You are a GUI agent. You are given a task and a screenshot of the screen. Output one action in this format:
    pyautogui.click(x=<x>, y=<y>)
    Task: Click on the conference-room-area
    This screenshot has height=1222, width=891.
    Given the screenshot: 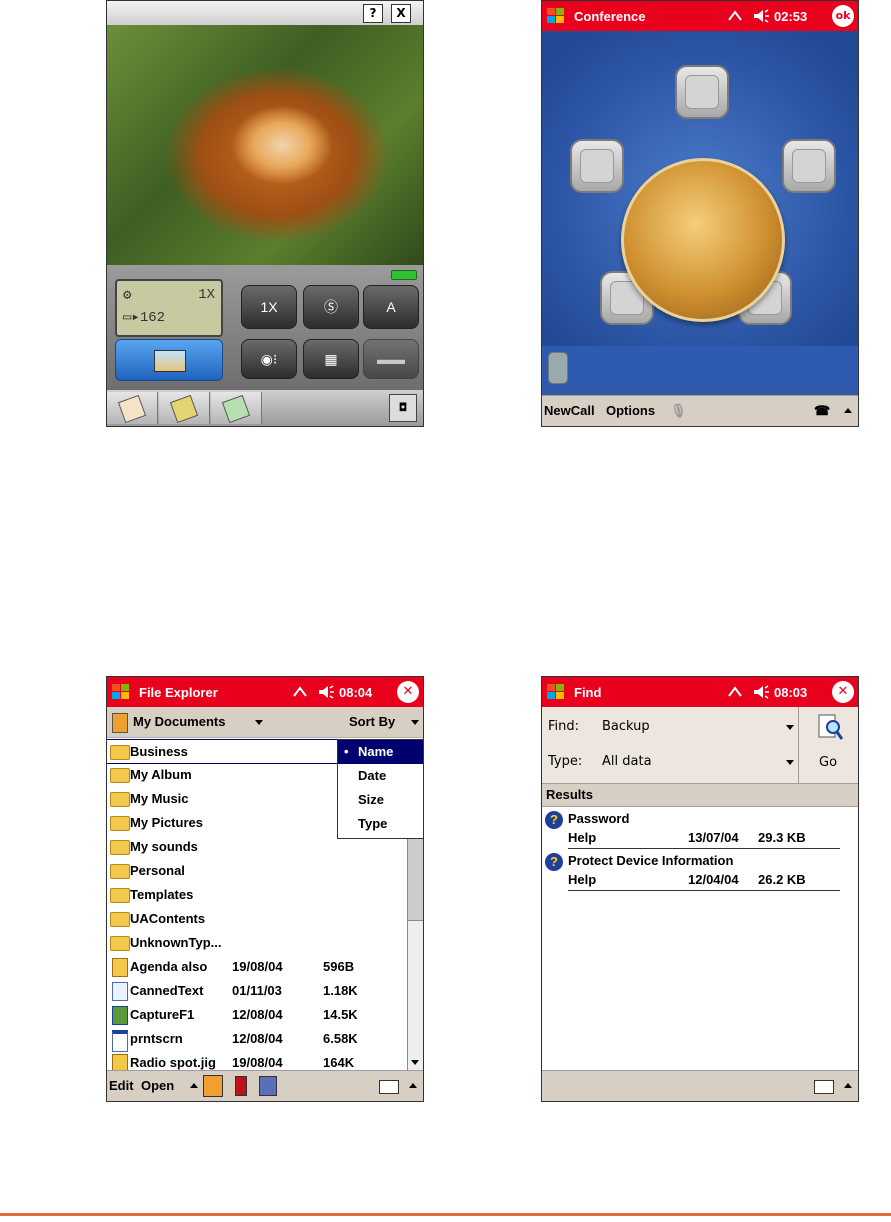 What is the action you would take?
    pyautogui.click(x=700, y=208)
    